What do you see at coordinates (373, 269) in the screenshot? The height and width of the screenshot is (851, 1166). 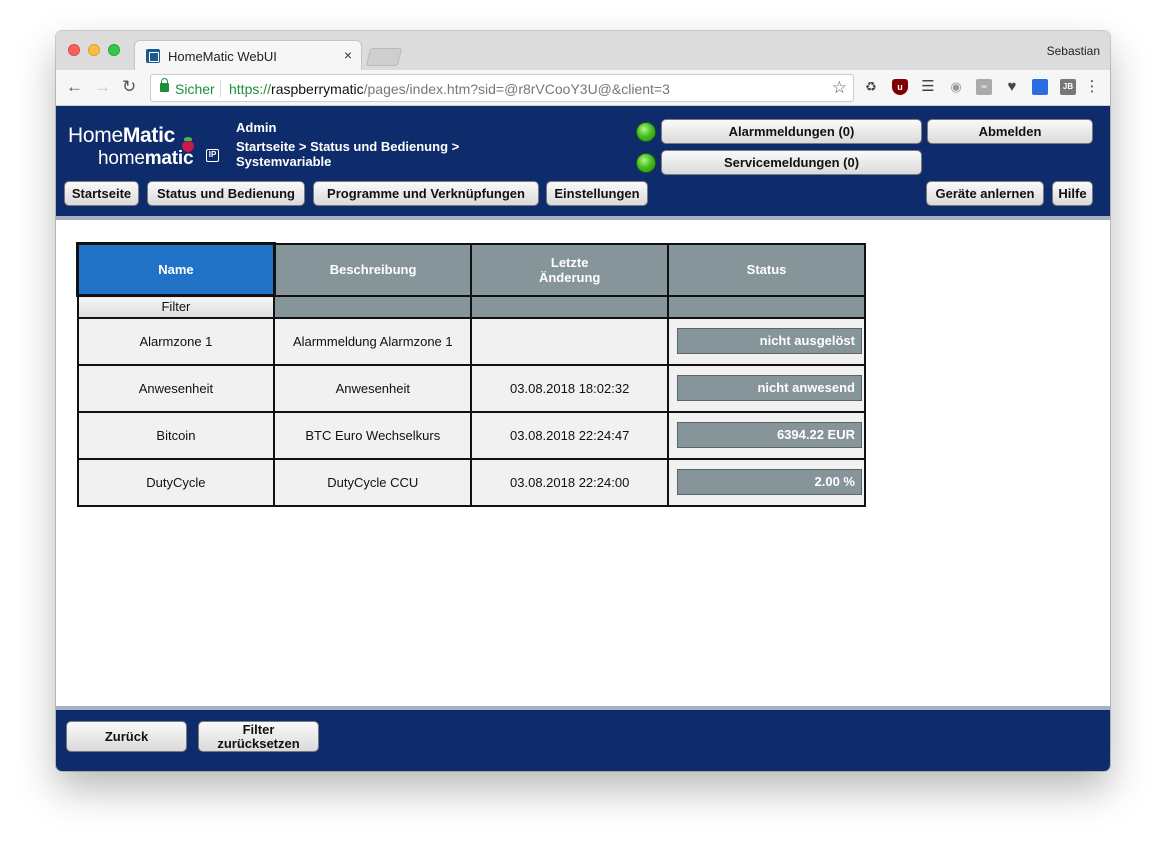 I see `column-header-description: Beschreibung` at bounding box center [373, 269].